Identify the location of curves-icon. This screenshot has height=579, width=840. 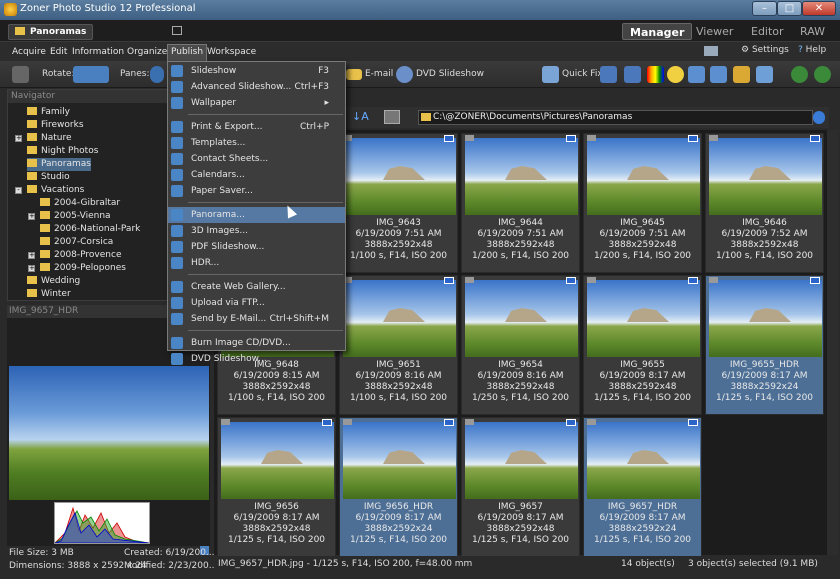
(632, 74).